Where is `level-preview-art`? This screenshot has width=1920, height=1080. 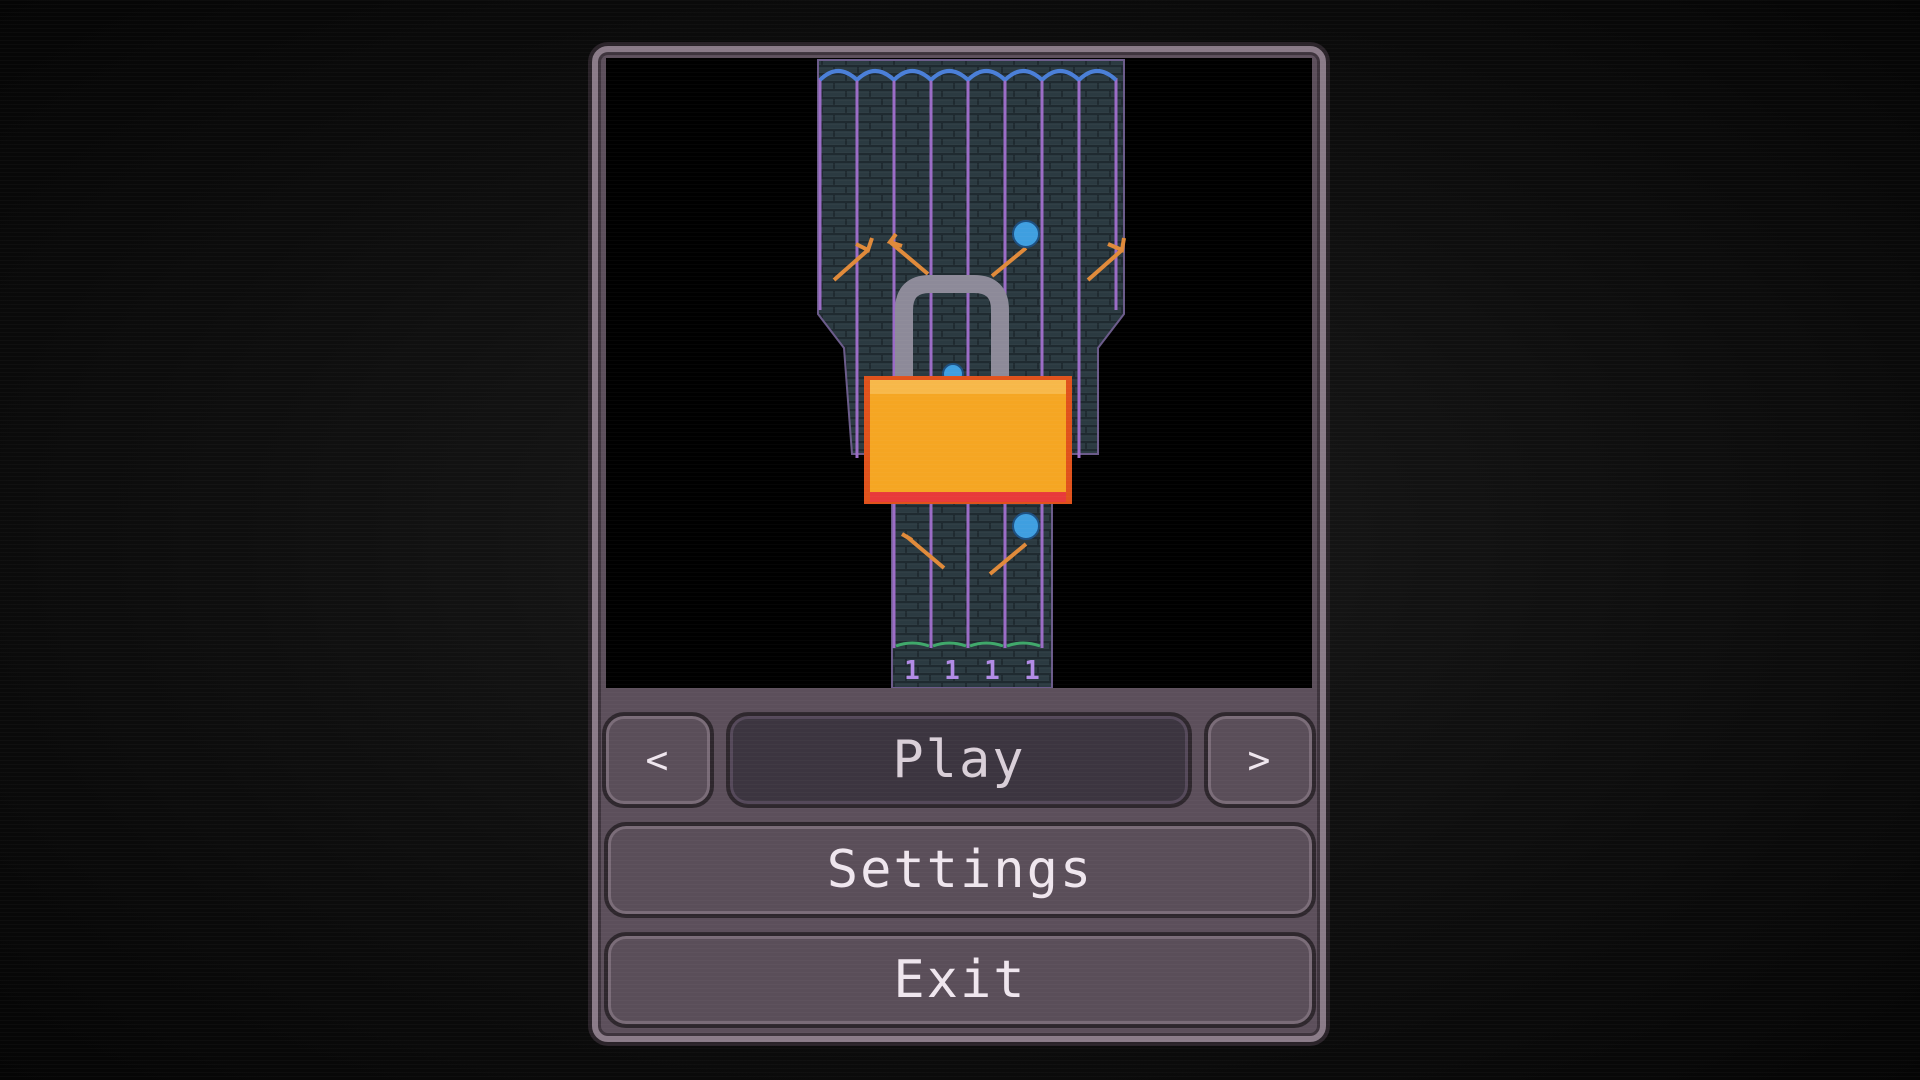
level-preview-art is located at coordinates (971, 373).